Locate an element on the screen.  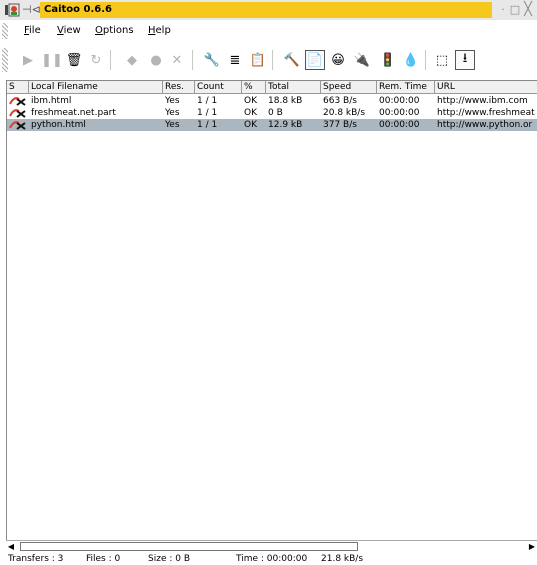
cancel-icon: ✕ is located at coordinates (177, 60).